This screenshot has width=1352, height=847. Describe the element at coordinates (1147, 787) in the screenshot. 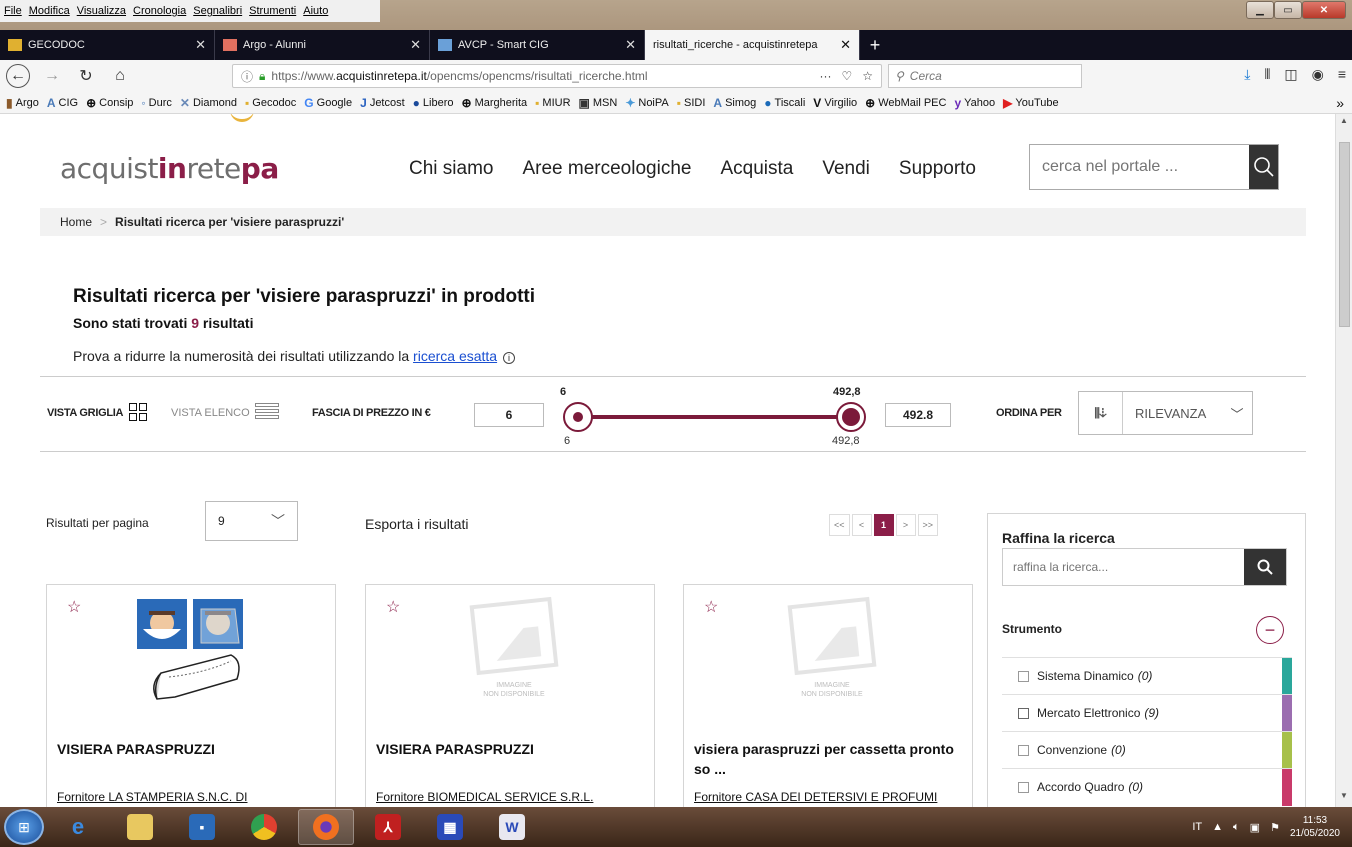

I see `option-accordo-quadro: Accordo Quadro (0)` at that location.